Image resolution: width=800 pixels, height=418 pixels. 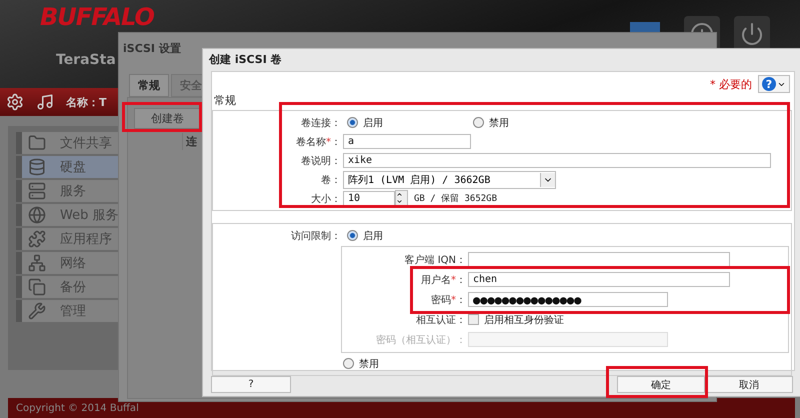 What do you see at coordinates (15, 102) in the screenshot?
I see `settings-icon` at bounding box center [15, 102].